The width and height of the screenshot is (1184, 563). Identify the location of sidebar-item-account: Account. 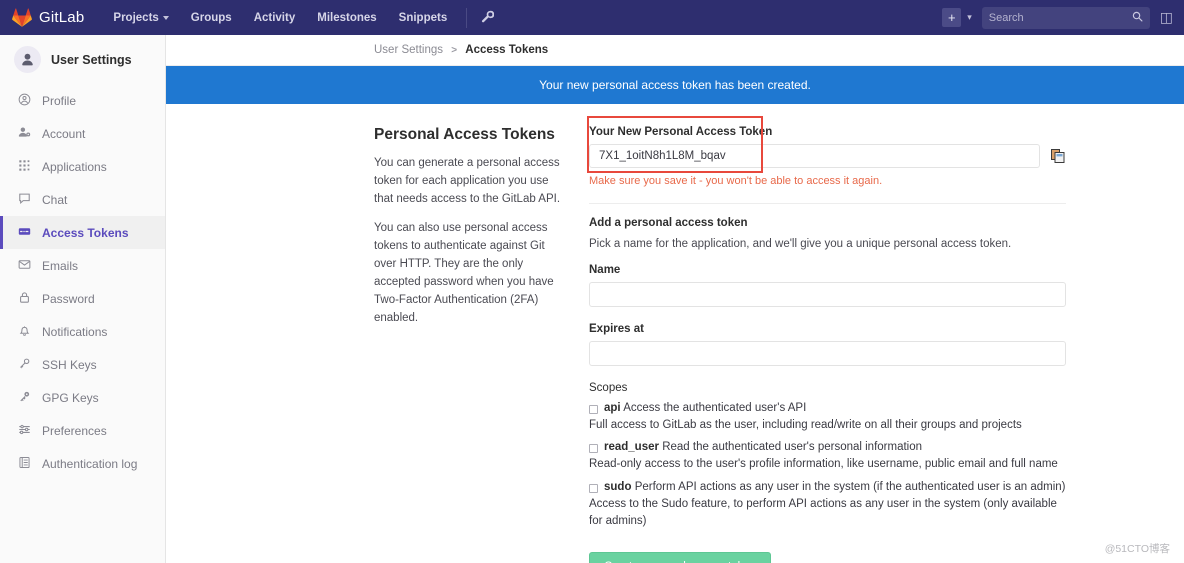
(82, 133).